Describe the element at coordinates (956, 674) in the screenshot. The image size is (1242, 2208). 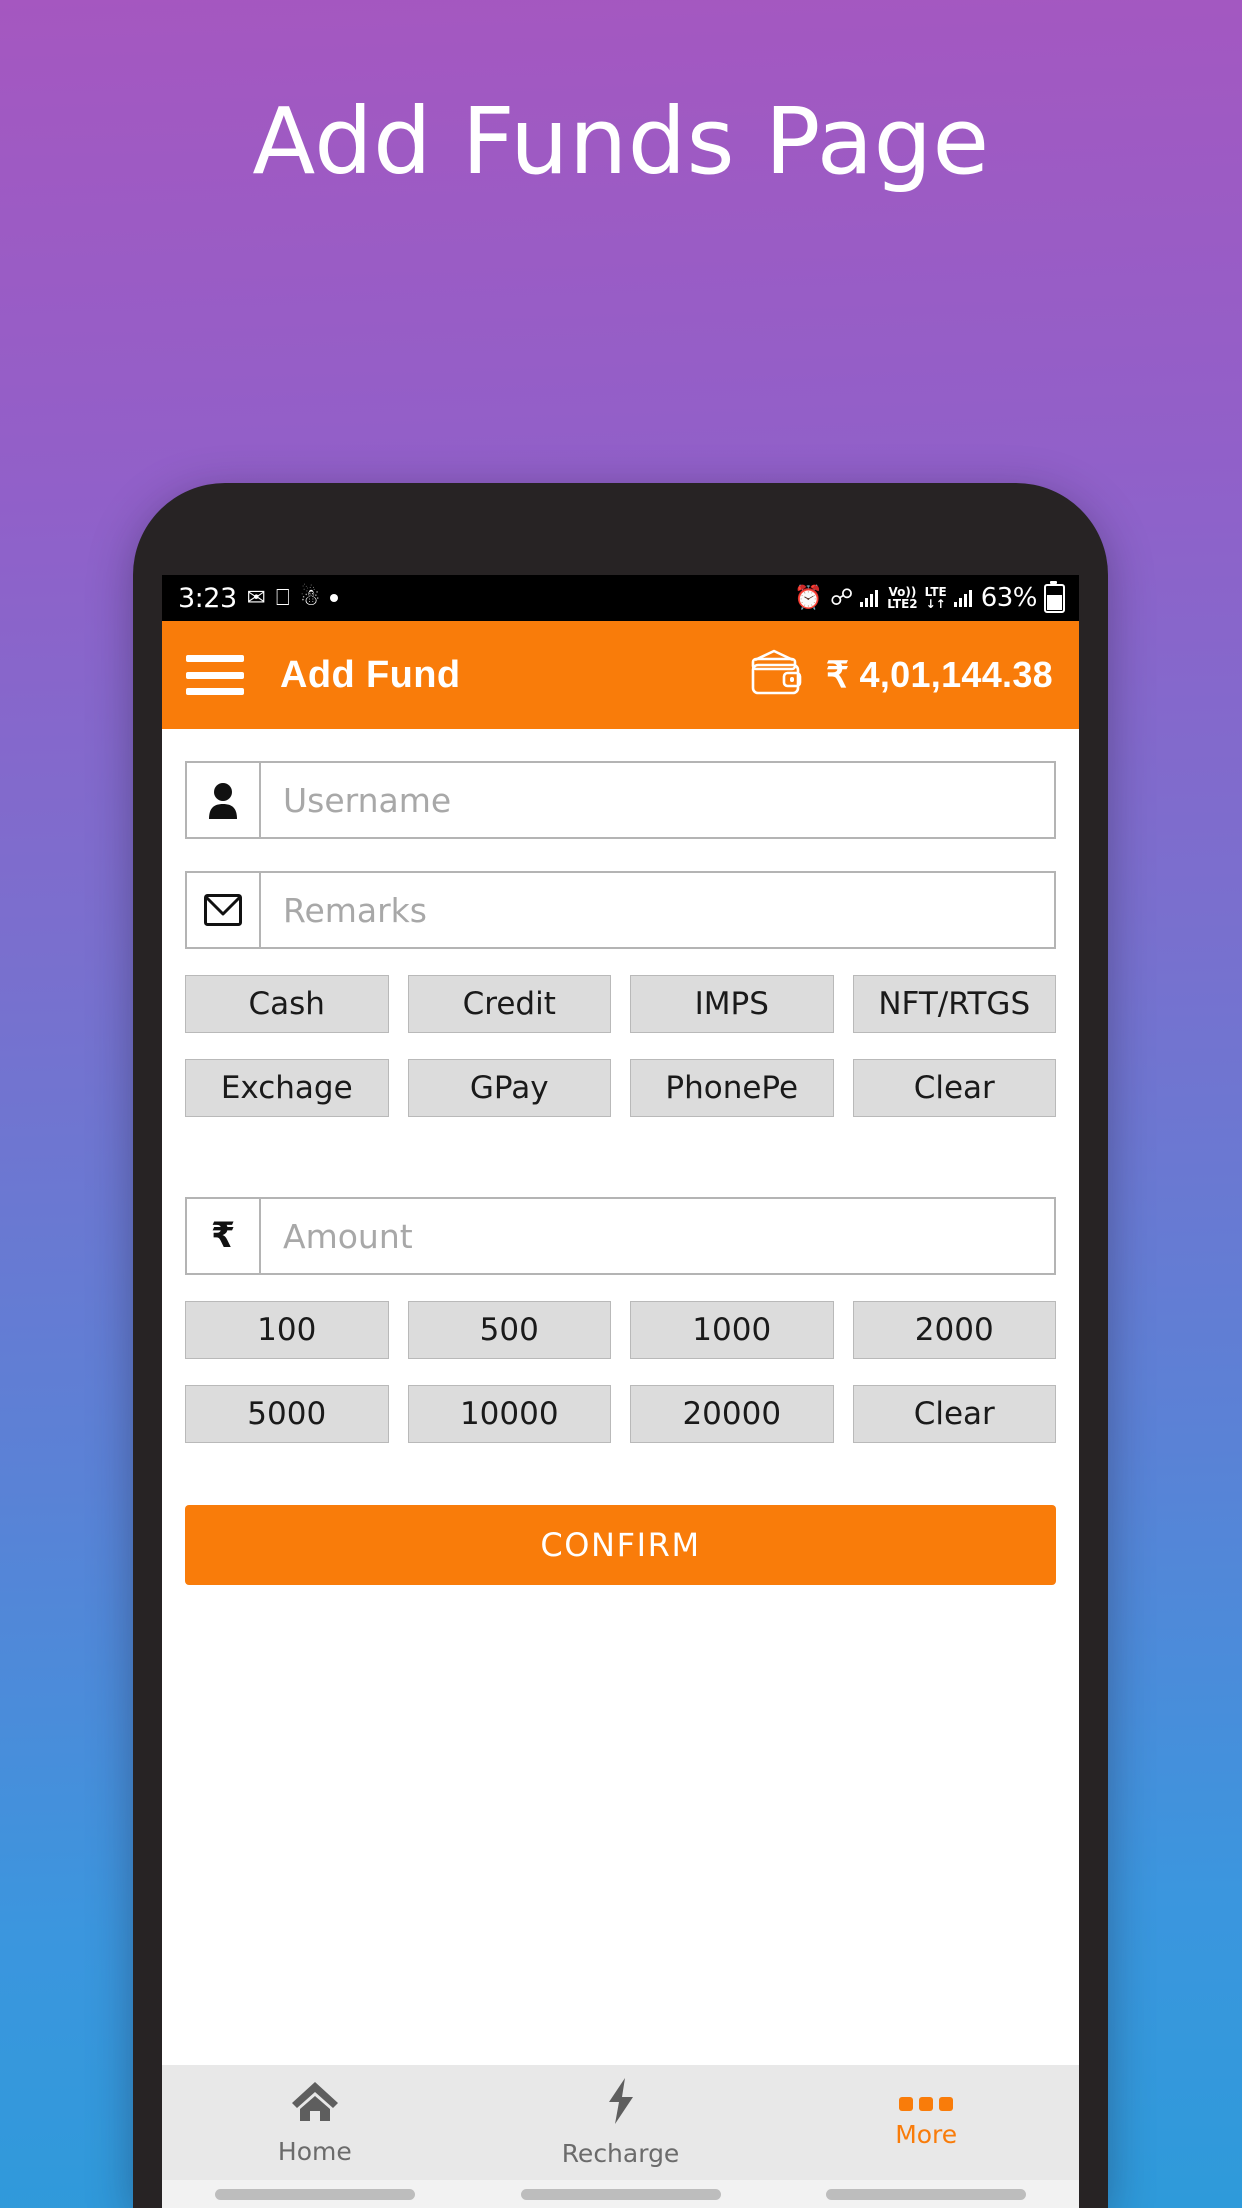
I see `balance-amount: 4,01,144.38` at that location.